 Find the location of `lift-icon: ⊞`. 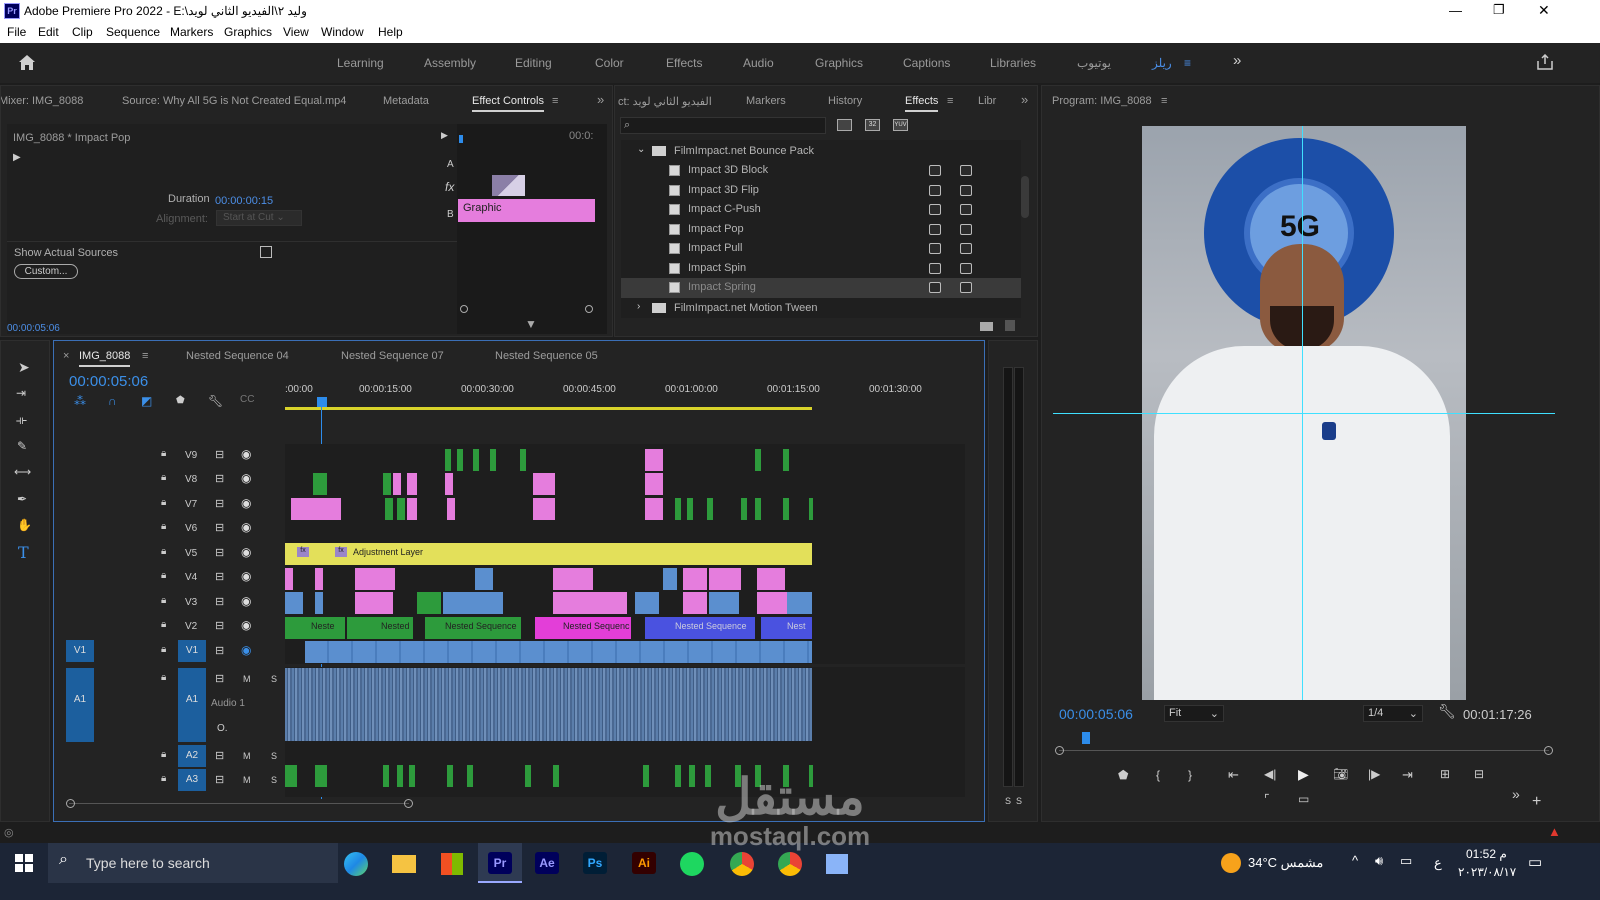

lift-icon: ⊞ is located at coordinates (1445, 774).